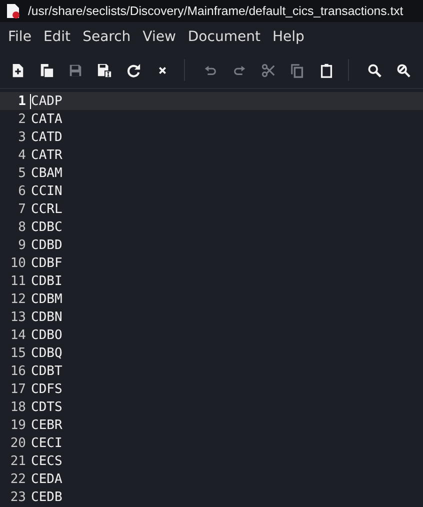 The width and height of the screenshot is (423, 507). What do you see at coordinates (22, 155) in the screenshot?
I see `line-number: 4` at bounding box center [22, 155].